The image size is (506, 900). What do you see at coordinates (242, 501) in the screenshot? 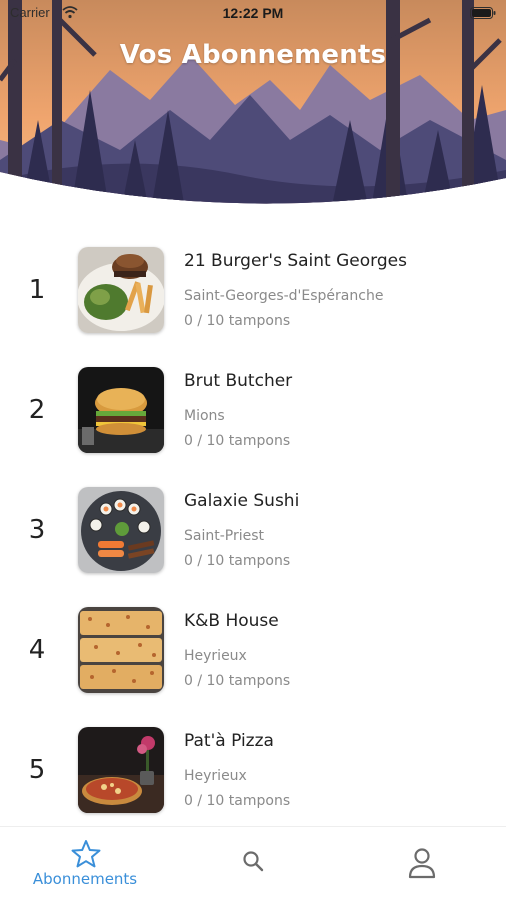
I see `restaurant-name: Galaxie Sushi` at bounding box center [242, 501].